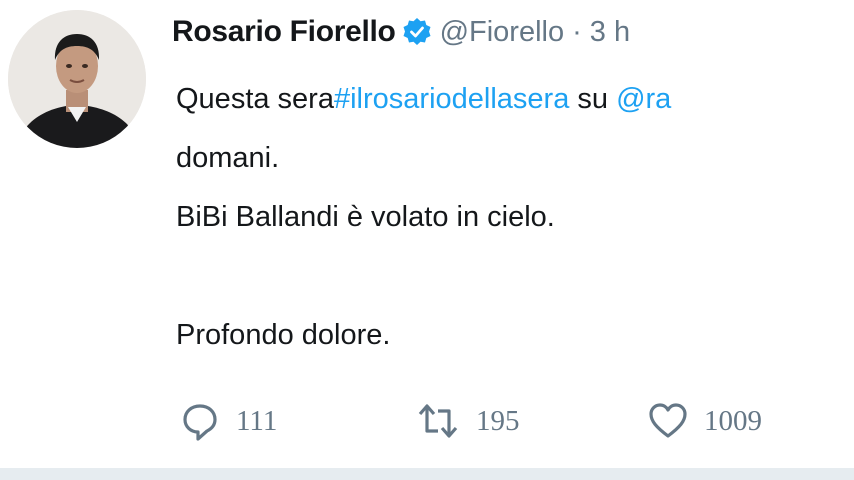 The width and height of the screenshot is (854, 480). Describe the element at coordinates (365, 217) in the screenshot. I see `tweet-text-line: BiBi Ballandi è volato in cielo.` at that location.